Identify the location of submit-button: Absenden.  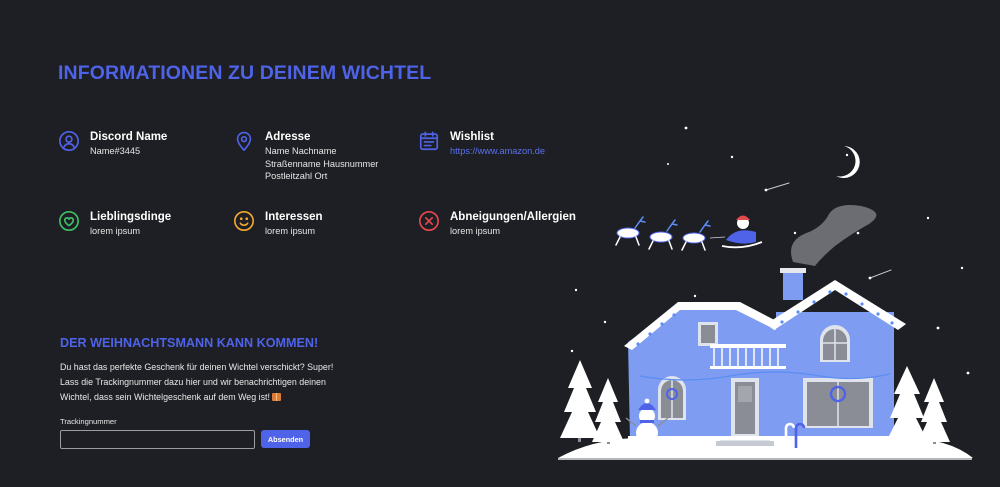
(285, 439).